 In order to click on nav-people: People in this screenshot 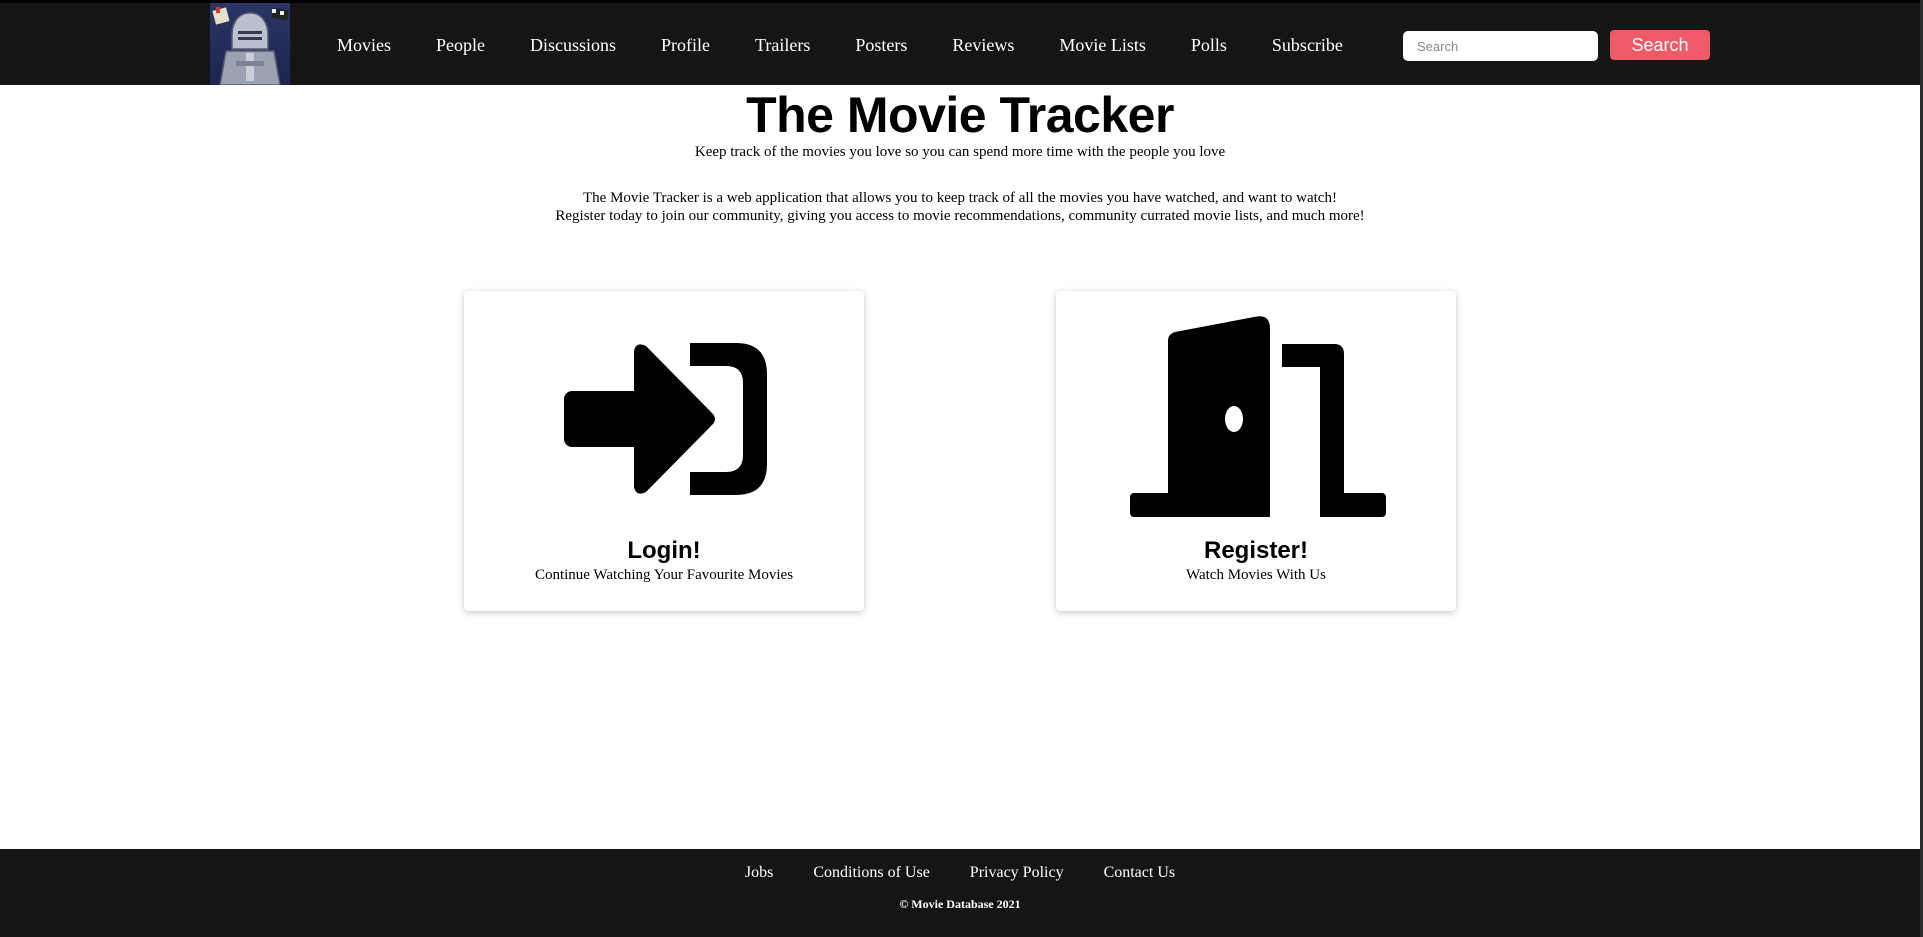, I will do `click(460, 45)`.